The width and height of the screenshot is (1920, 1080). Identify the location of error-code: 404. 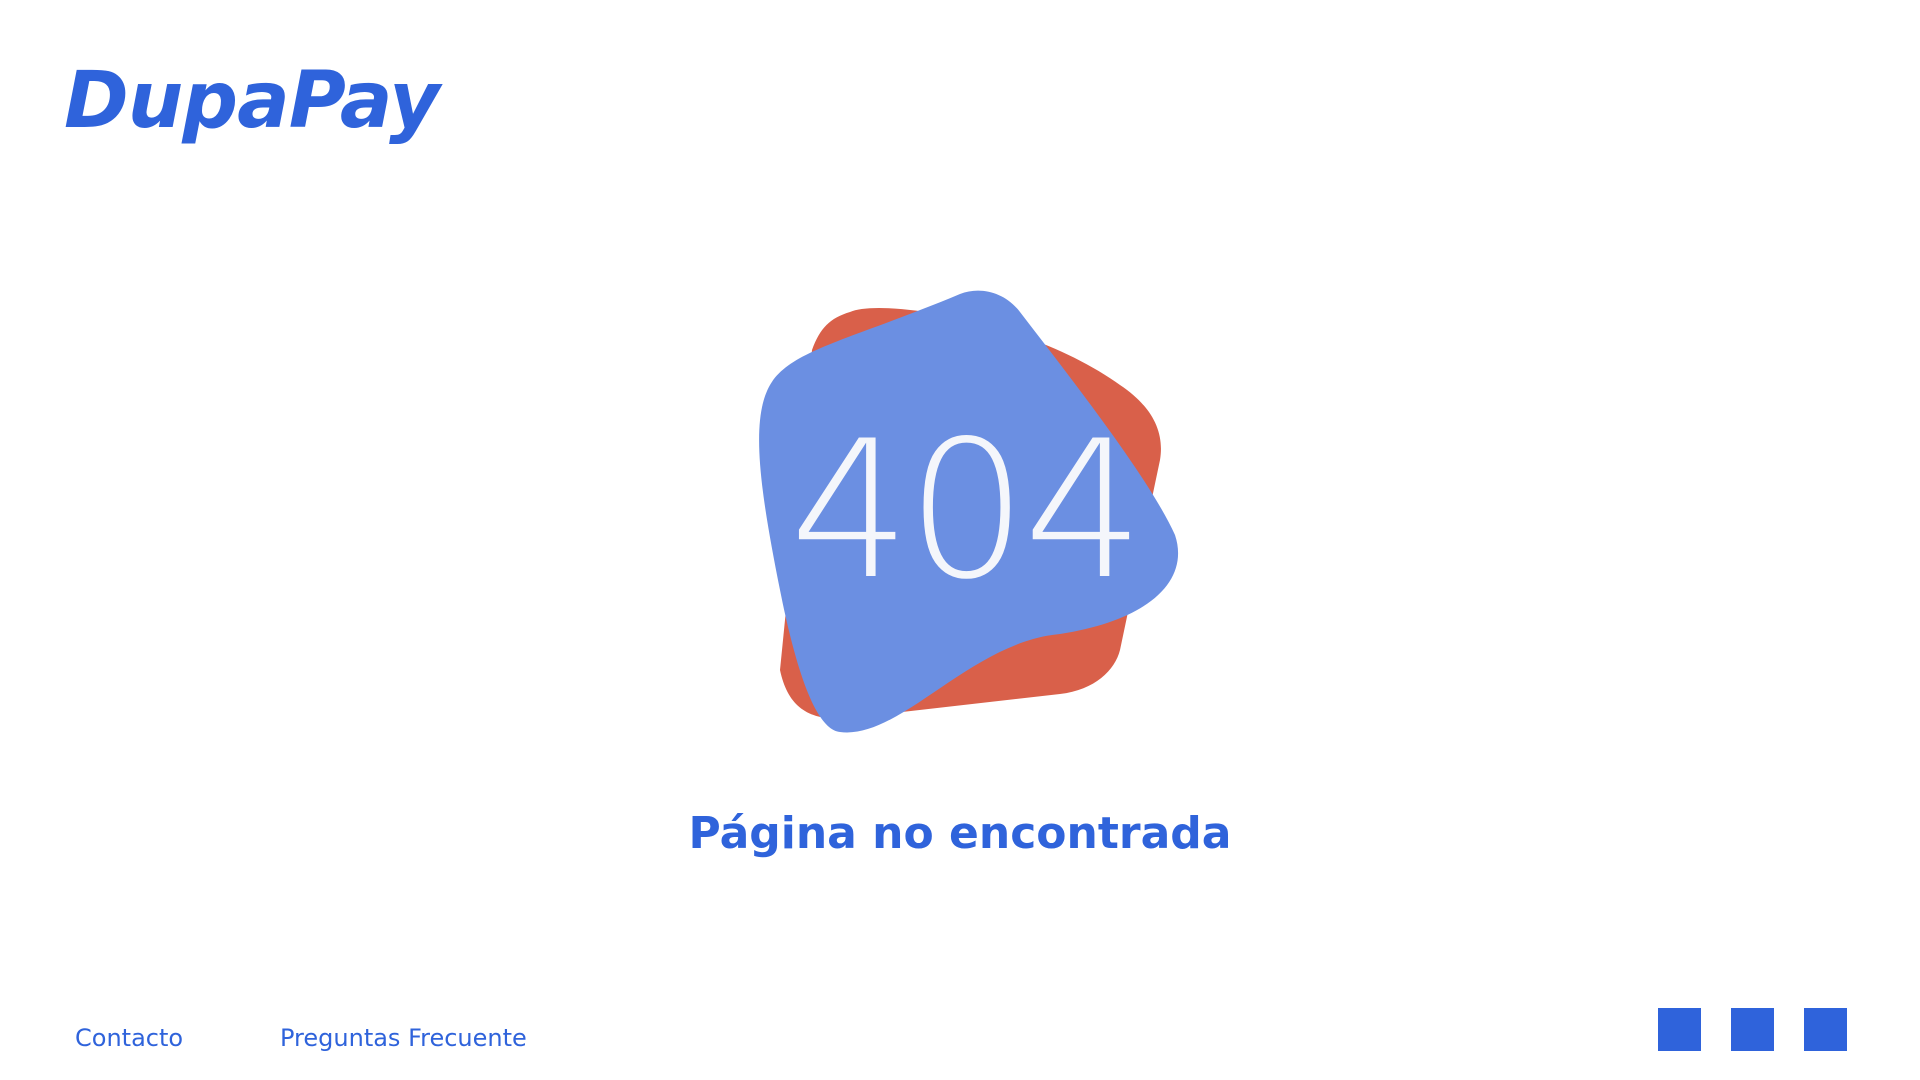
(967, 510).